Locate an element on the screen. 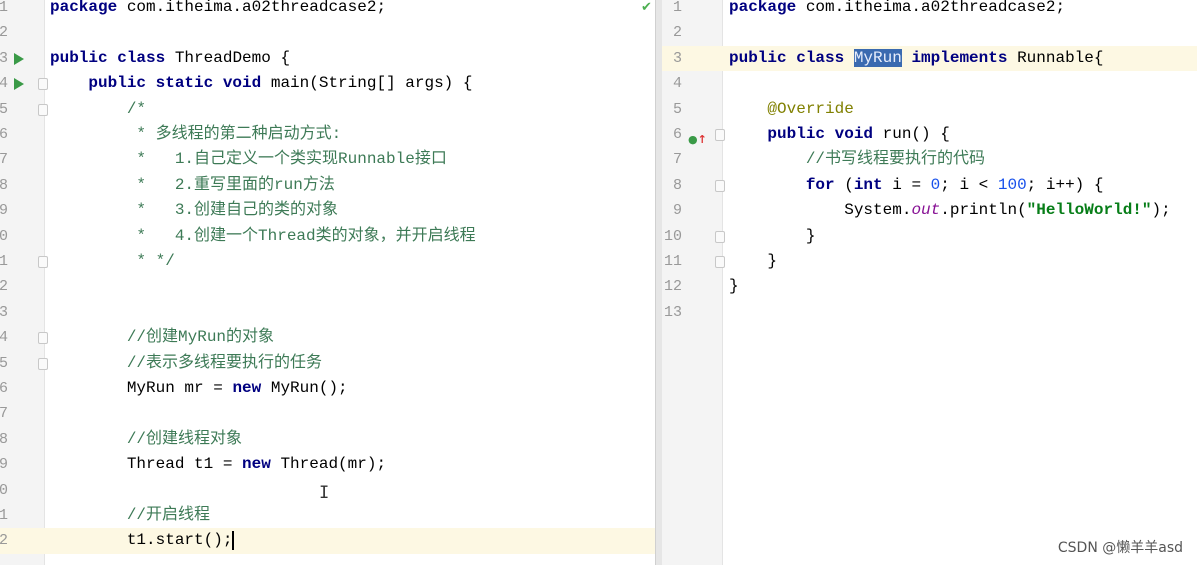  code-line: 4 is located at coordinates (929, 83).